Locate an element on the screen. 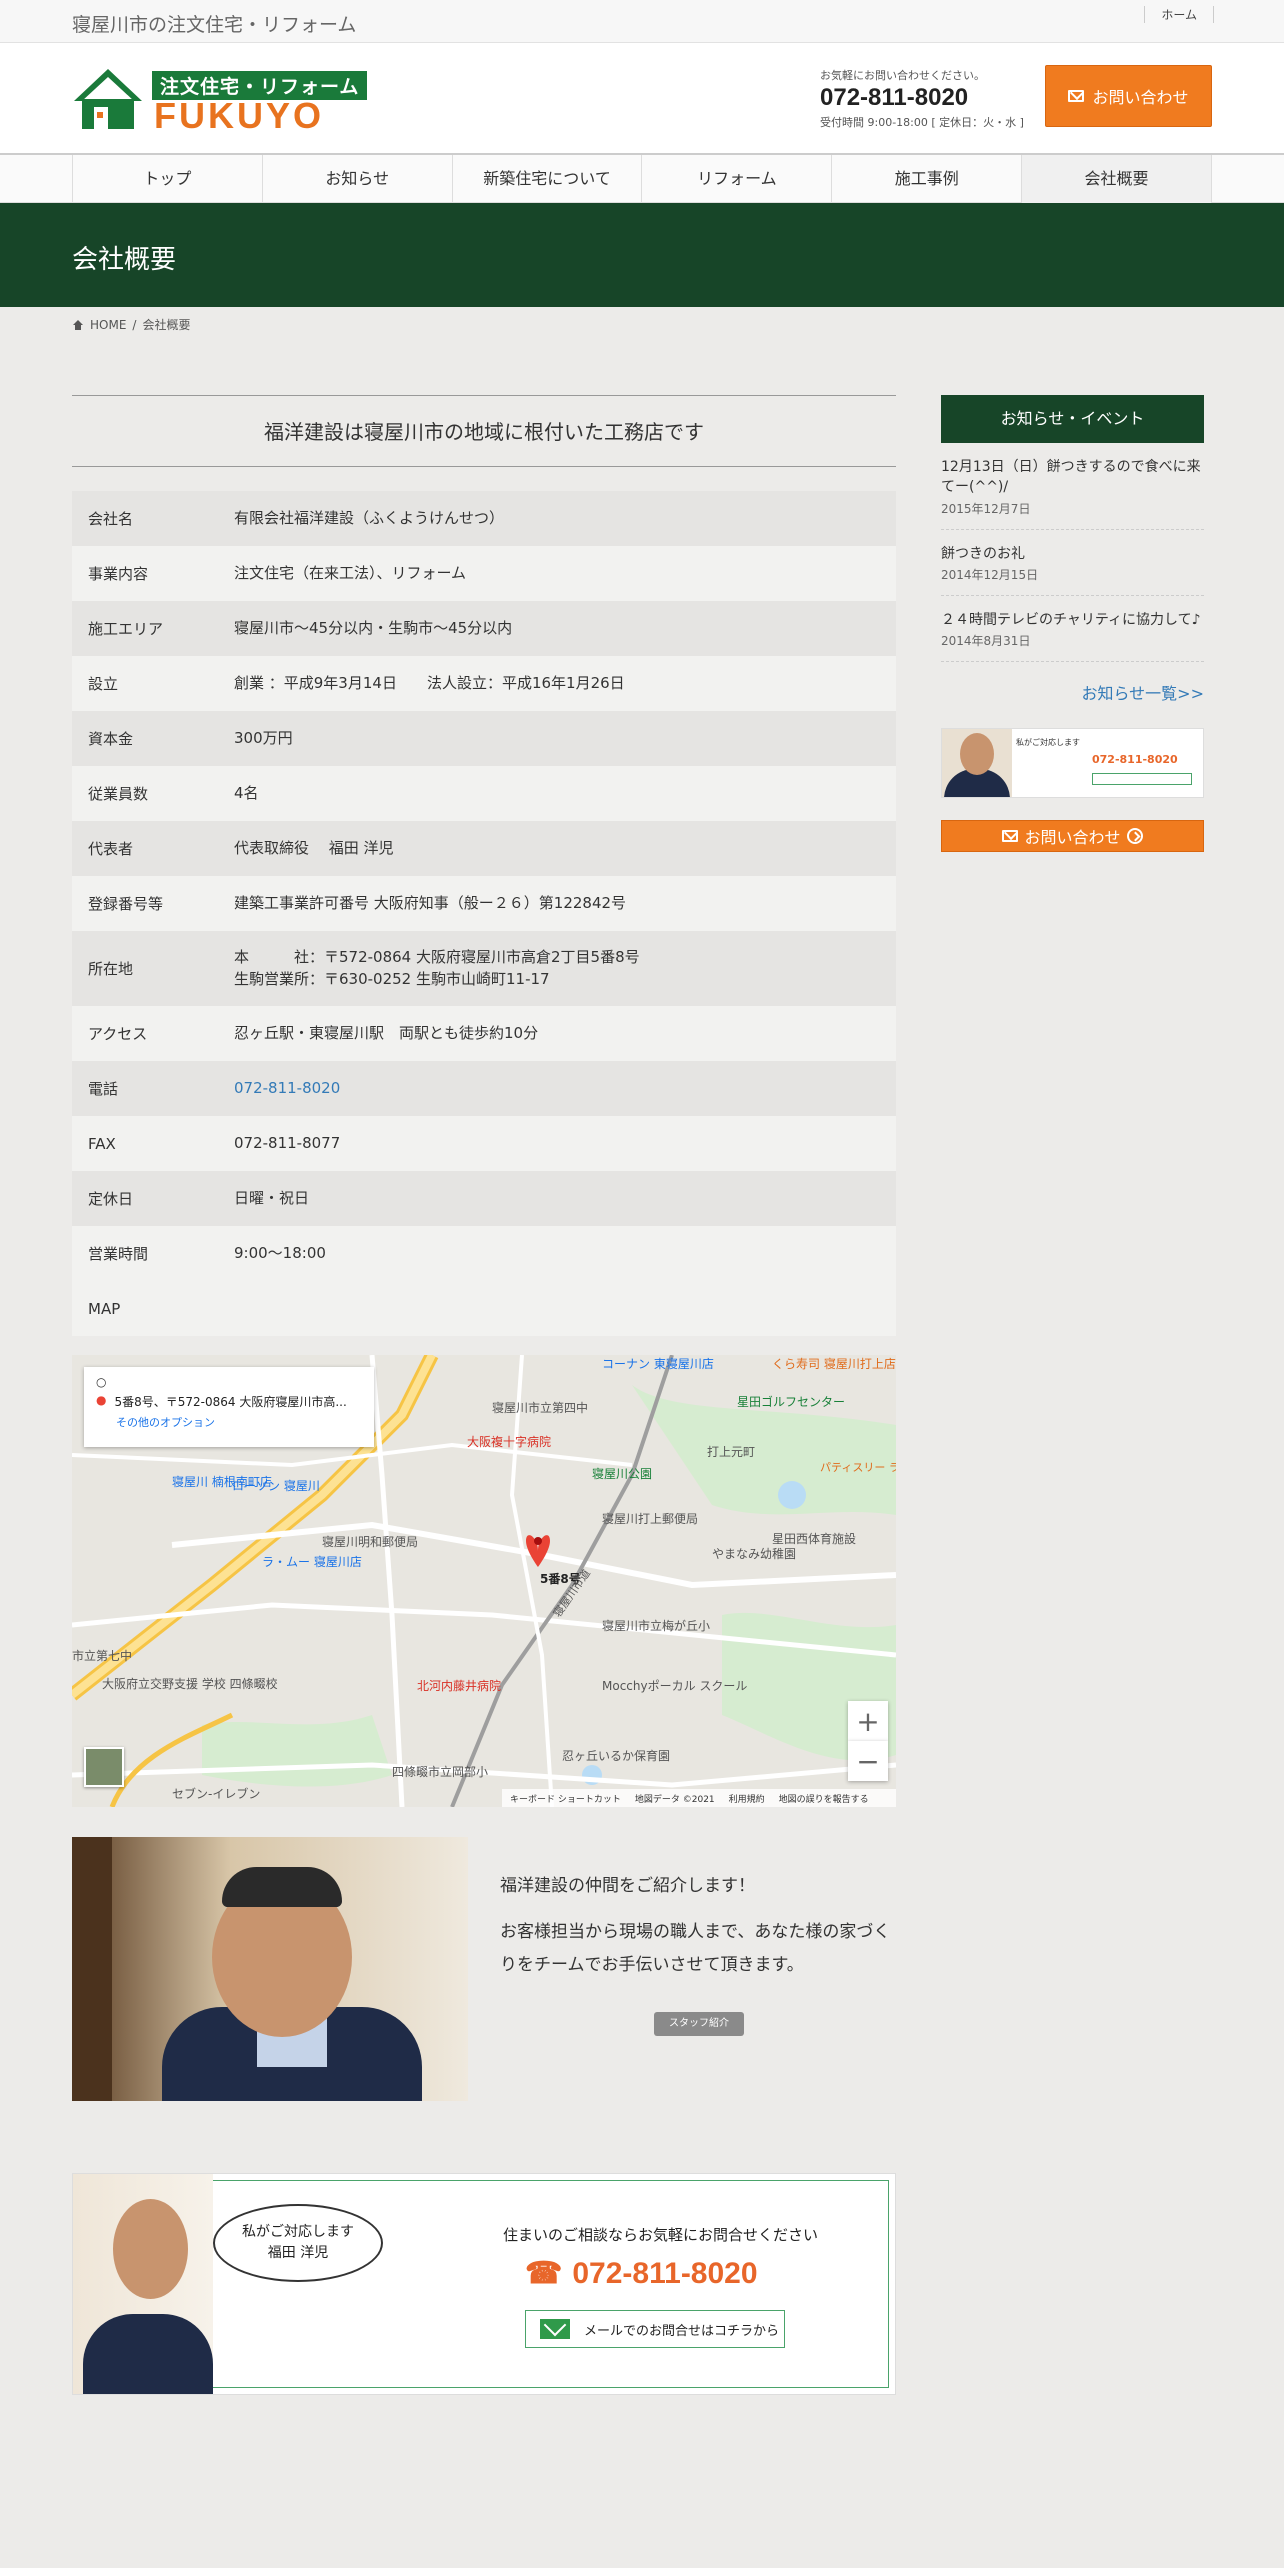 Image resolution: width=1284 pixels, height=2568 pixels. row-value is located at coordinates (565, 1308).